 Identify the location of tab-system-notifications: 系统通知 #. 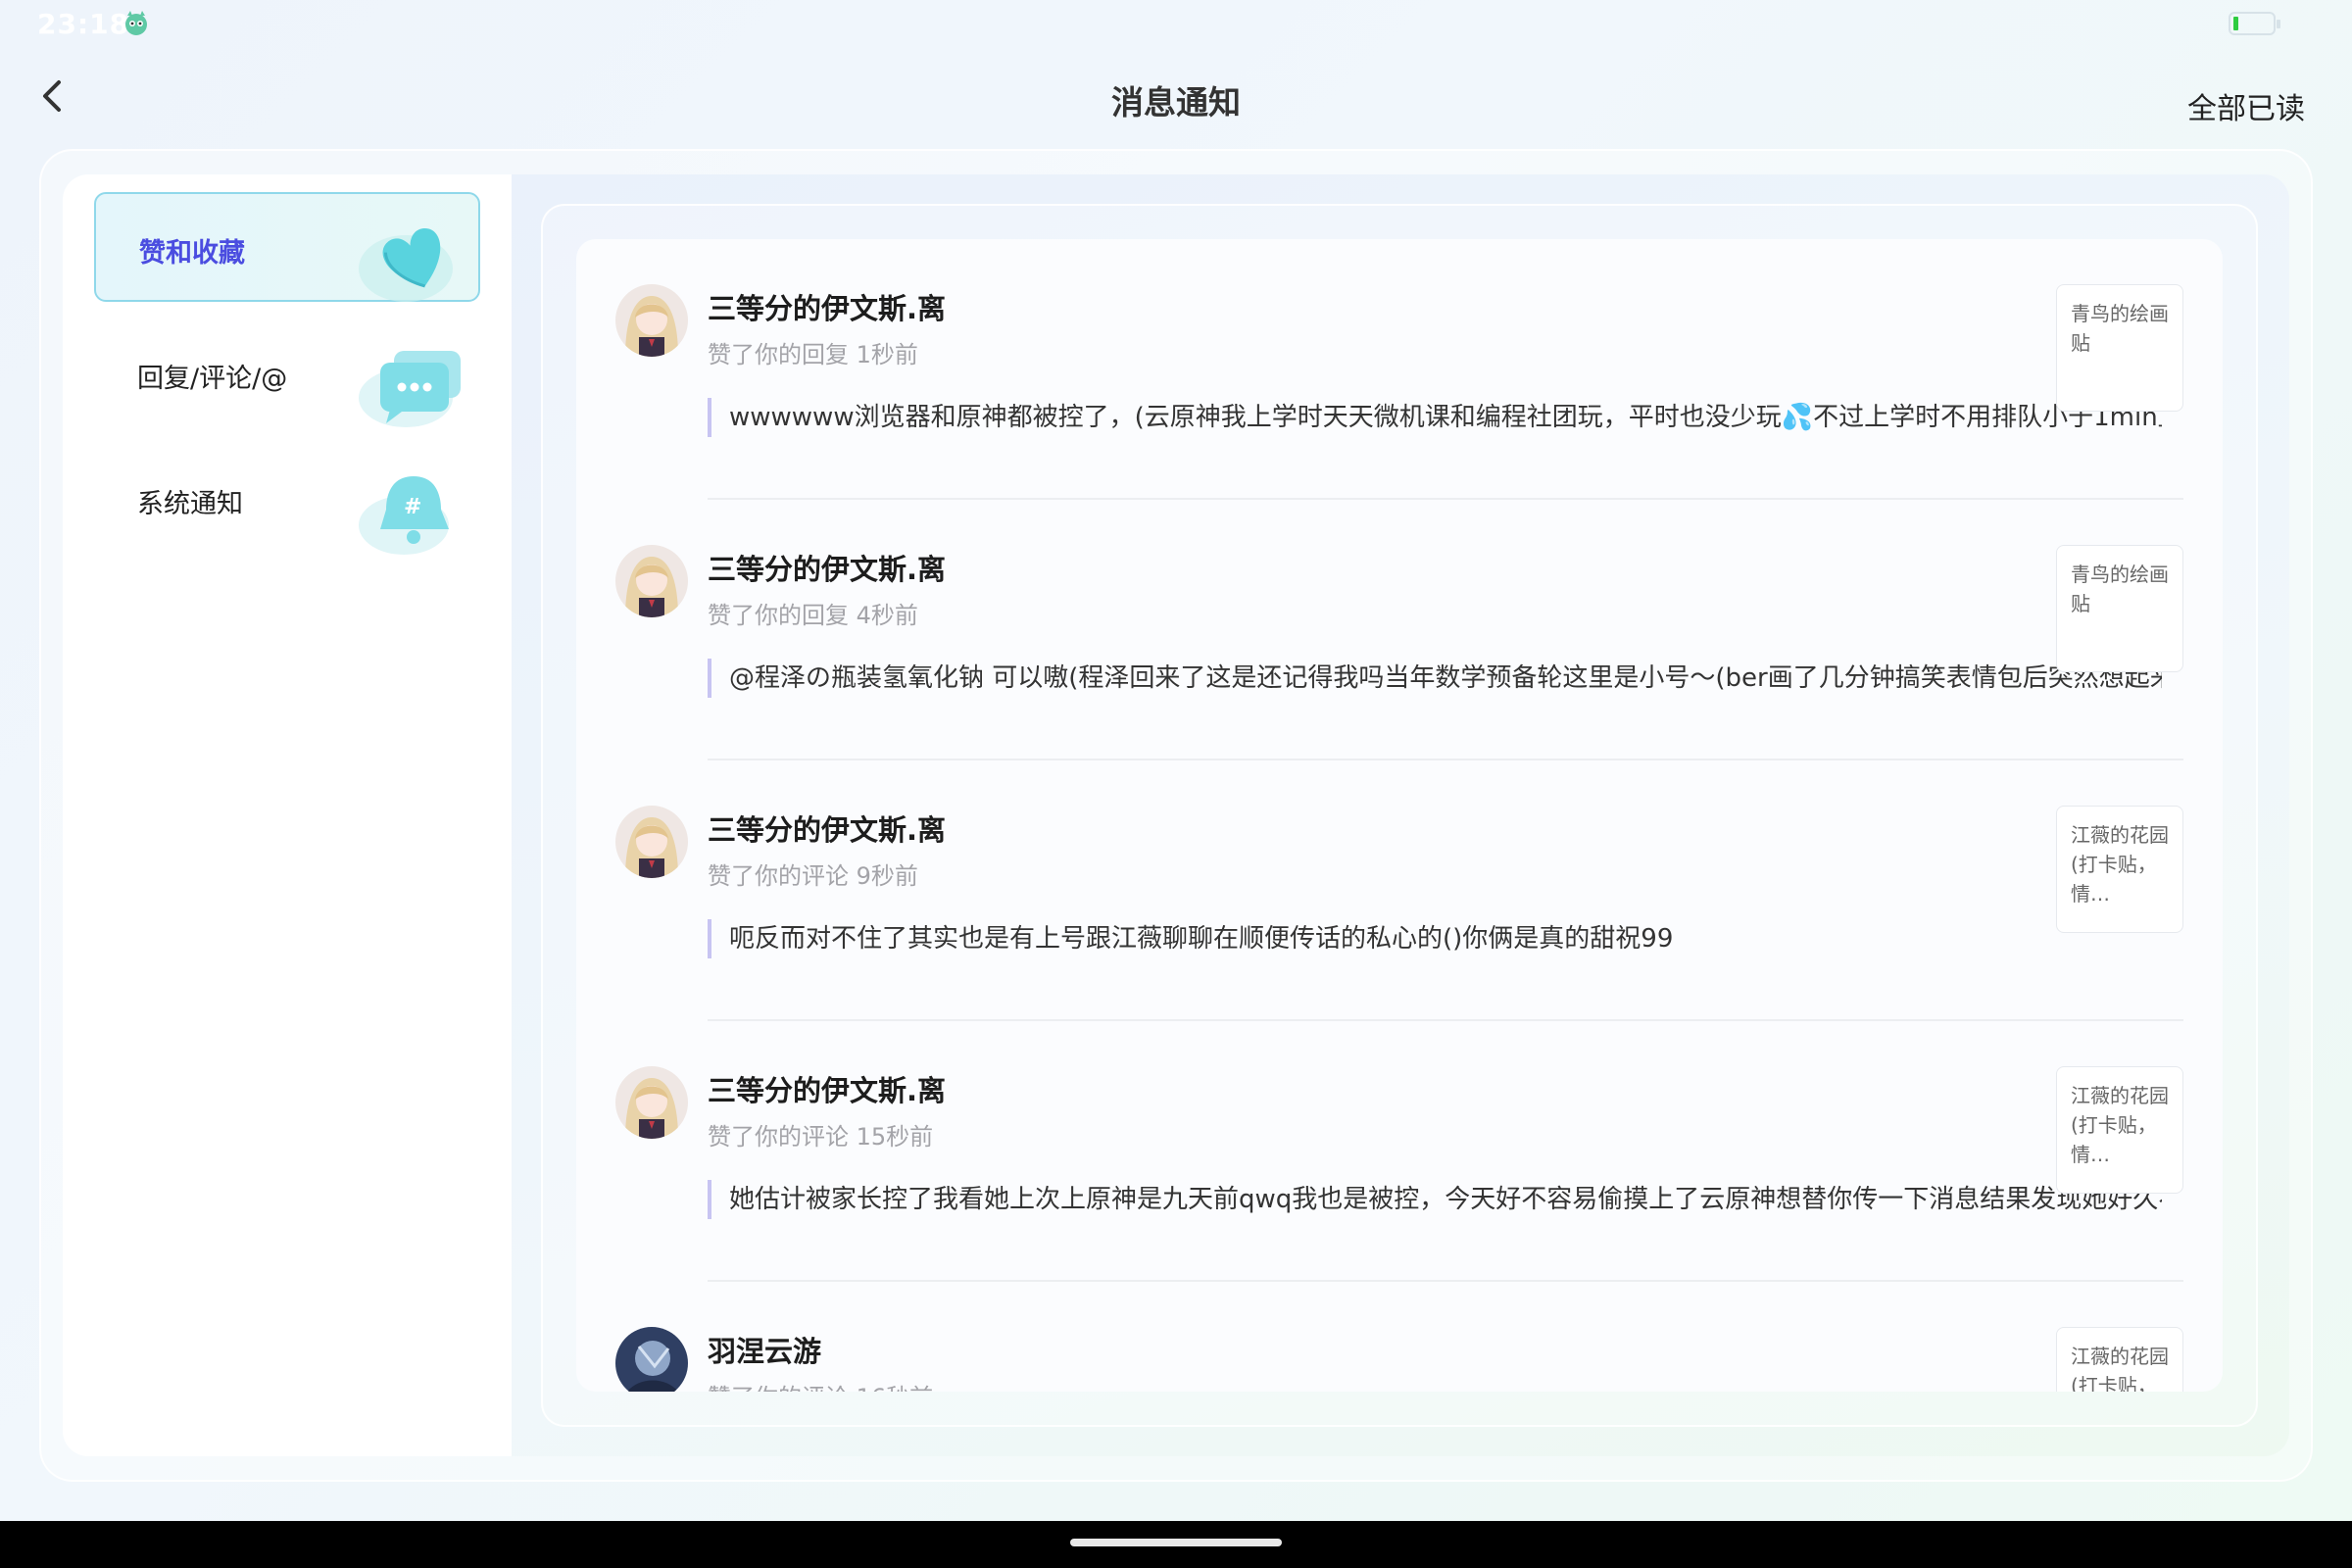
(287, 500).